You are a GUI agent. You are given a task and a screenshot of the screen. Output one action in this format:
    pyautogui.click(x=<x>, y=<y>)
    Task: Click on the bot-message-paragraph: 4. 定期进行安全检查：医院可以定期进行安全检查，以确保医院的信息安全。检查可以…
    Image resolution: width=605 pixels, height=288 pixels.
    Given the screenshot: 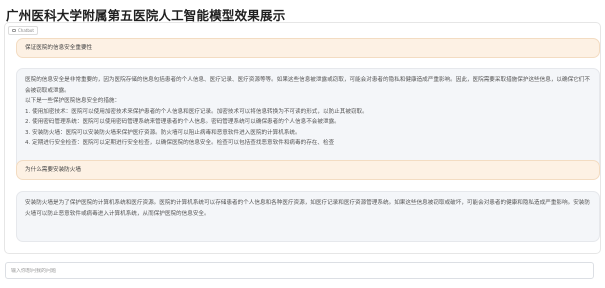 What is the action you would take?
    pyautogui.click(x=180, y=143)
    